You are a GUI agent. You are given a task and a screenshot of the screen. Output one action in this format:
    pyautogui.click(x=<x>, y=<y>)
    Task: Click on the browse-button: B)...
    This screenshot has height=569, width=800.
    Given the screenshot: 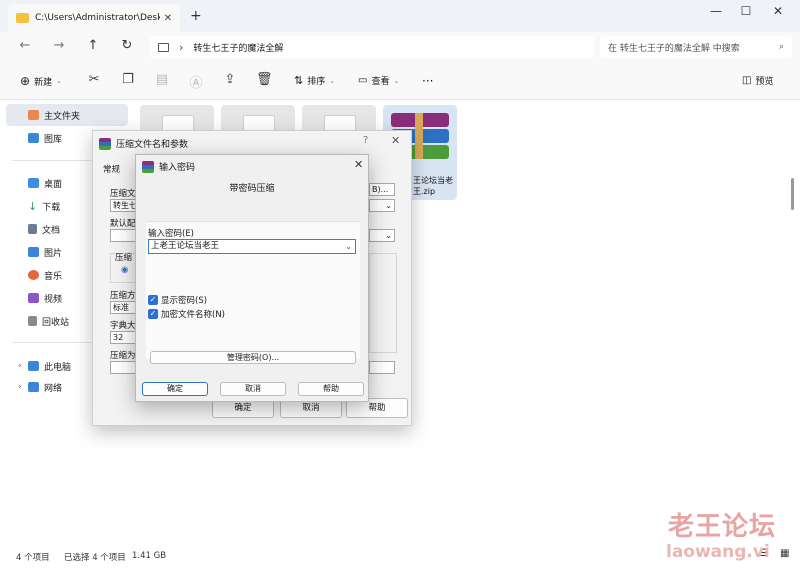 What is the action you would take?
    pyautogui.click(x=382, y=189)
    